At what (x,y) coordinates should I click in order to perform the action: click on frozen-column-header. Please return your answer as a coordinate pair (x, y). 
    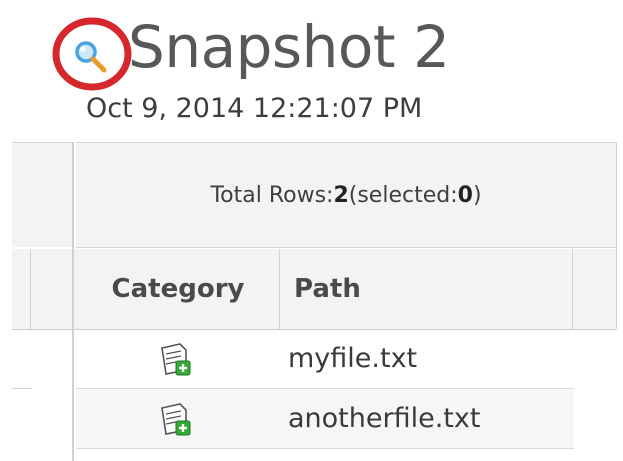
    Looking at the image, I should click on (42, 194).